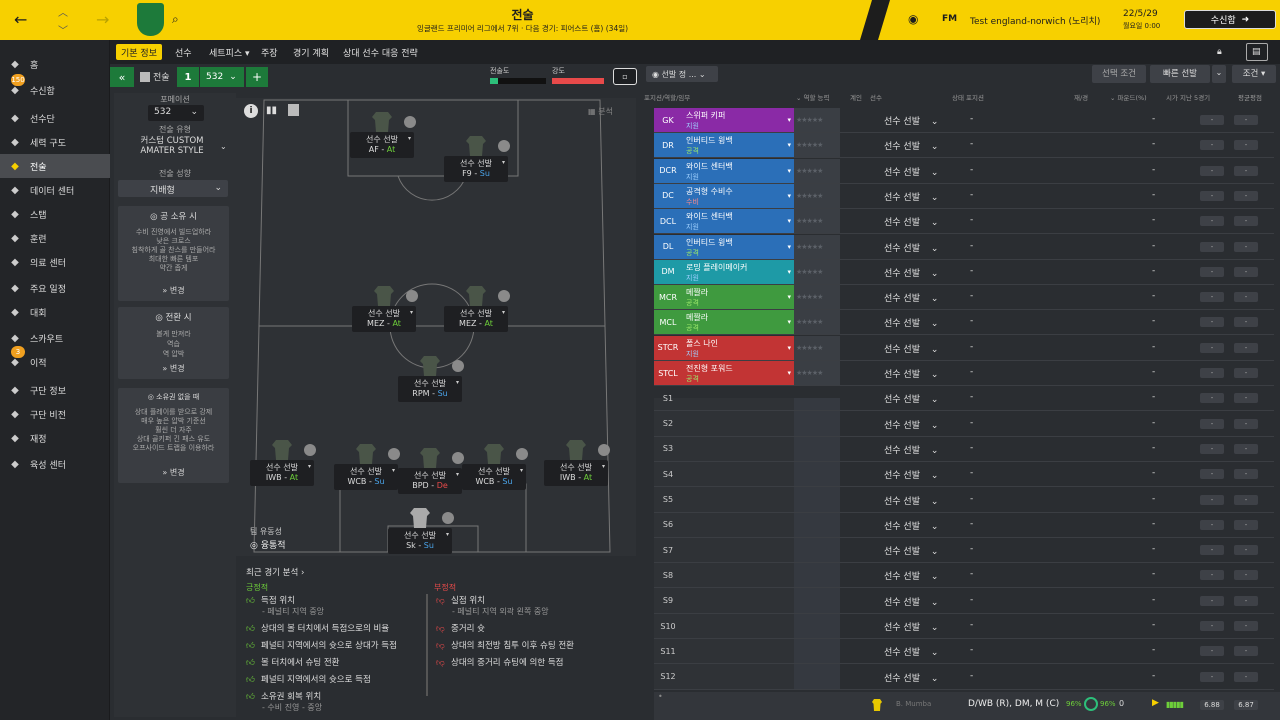 Image resolution: width=1280 pixels, height=720 pixels. I want to click on selection-conditions-button: 선택 조건, so click(1119, 74).